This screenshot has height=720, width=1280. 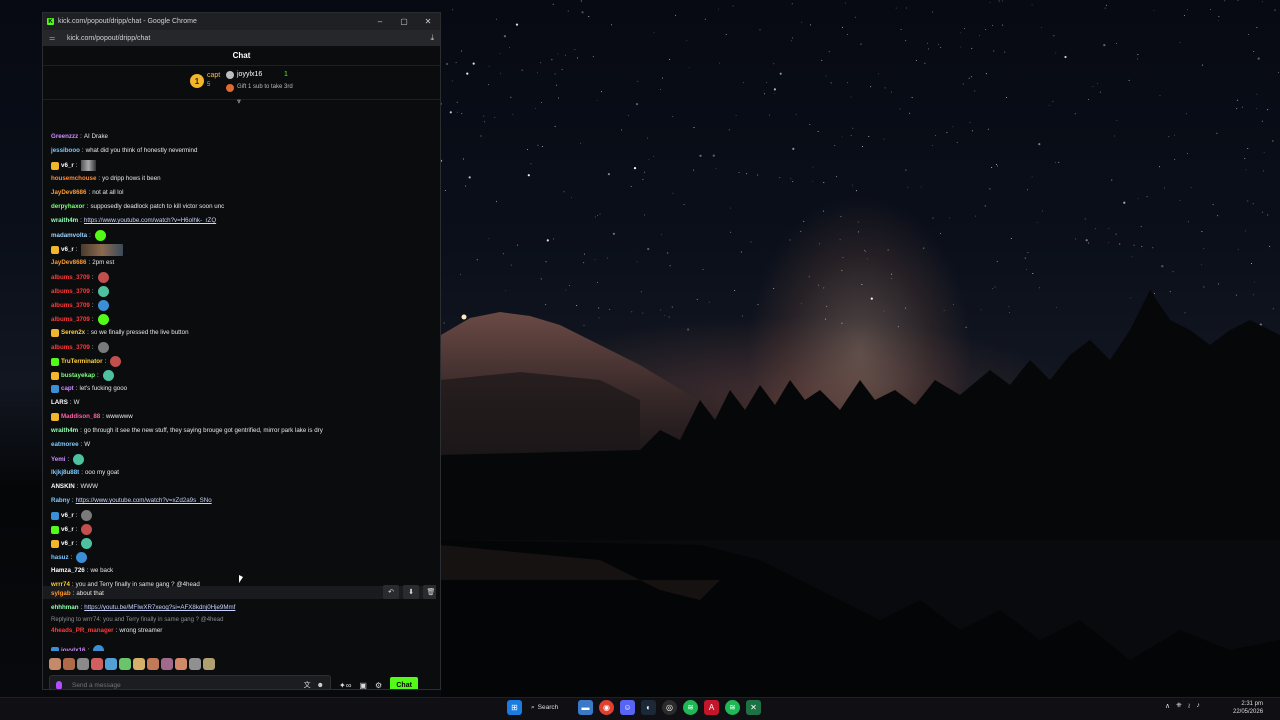 I want to click on reply-icon: ↶, so click(x=391, y=592).